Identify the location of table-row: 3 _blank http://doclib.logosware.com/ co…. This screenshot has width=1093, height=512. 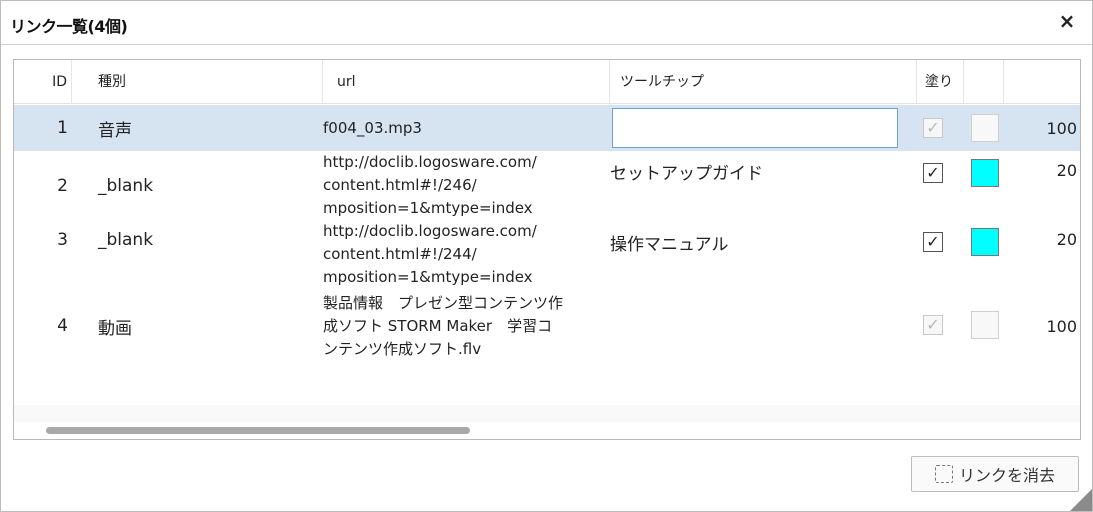
(547, 254).